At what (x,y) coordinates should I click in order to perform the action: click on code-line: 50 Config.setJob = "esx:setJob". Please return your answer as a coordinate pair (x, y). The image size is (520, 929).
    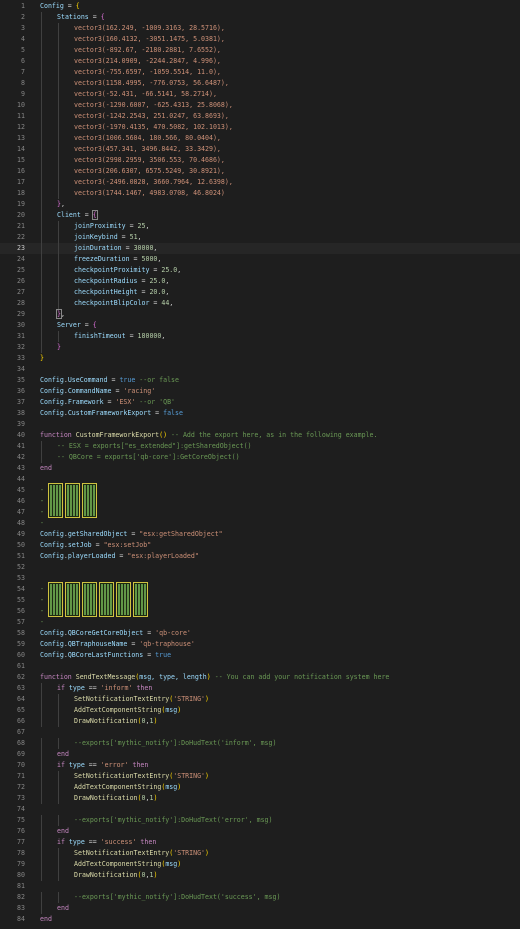
    Looking at the image, I should click on (260, 545).